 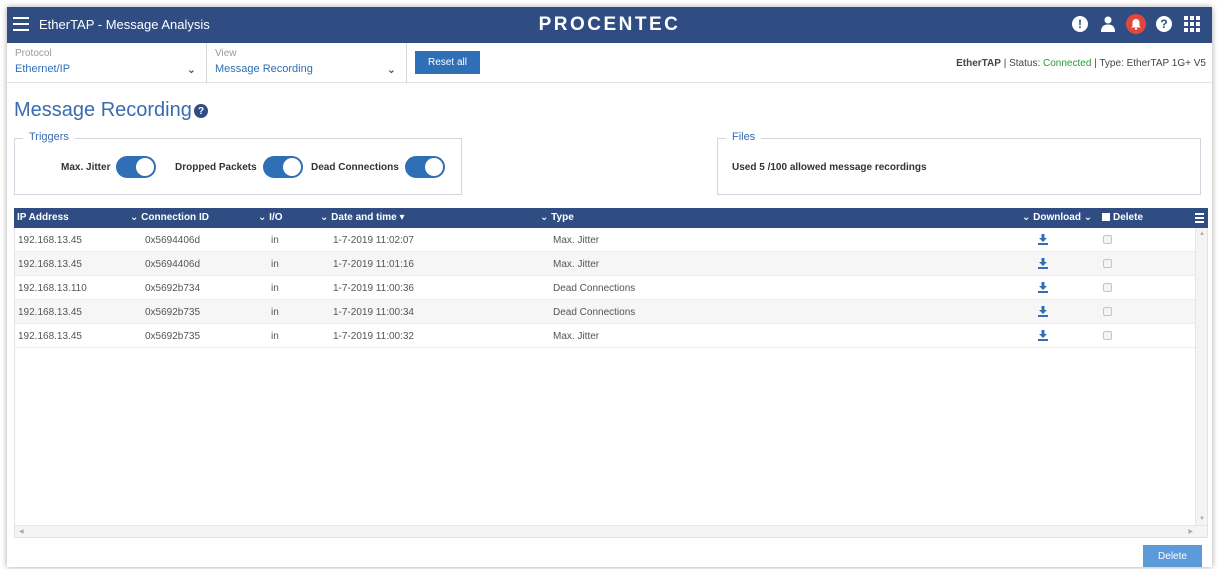 I want to click on app-title: EtherTAP - Message Analysis, so click(x=124, y=24).